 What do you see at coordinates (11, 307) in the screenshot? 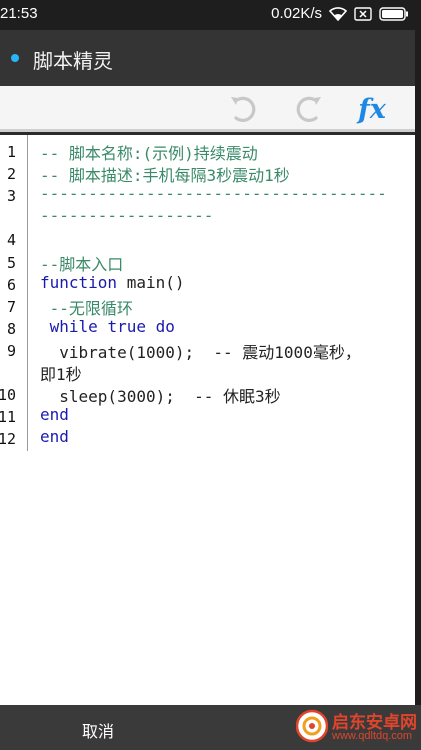
I see `line-number: 7` at bounding box center [11, 307].